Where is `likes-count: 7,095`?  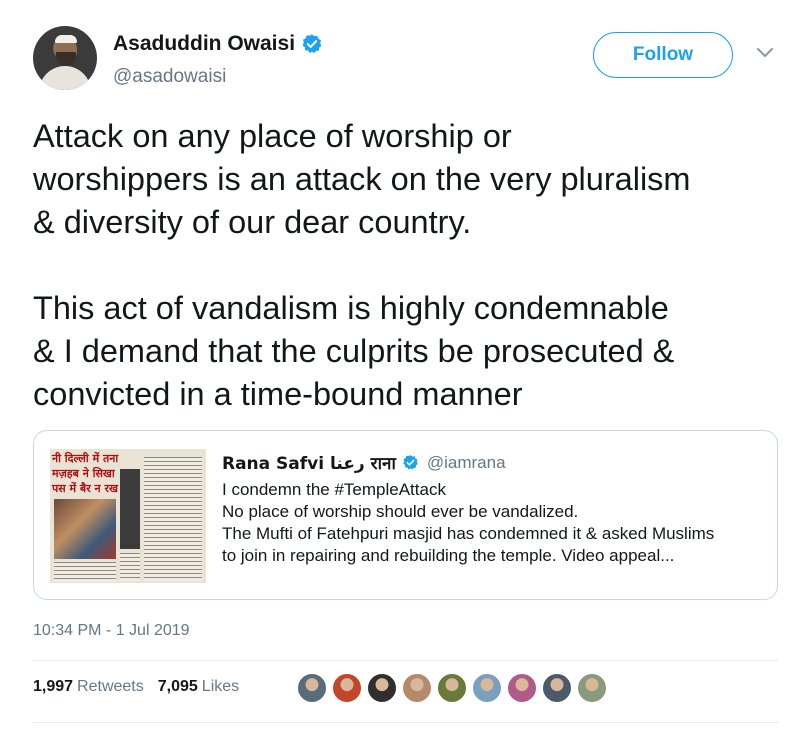
likes-count: 7,095 is located at coordinates (178, 687).